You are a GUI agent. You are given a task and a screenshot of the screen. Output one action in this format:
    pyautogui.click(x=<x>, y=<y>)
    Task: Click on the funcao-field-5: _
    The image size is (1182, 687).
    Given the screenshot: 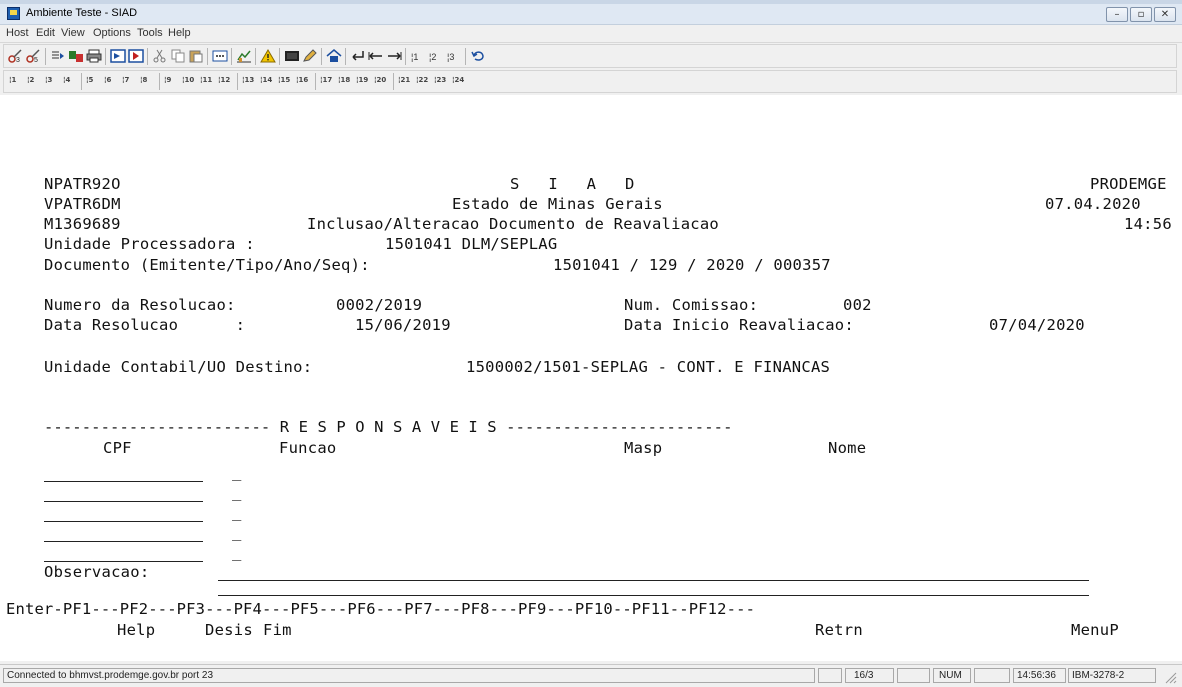 What is the action you would take?
    pyautogui.click(x=237, y=552)
    